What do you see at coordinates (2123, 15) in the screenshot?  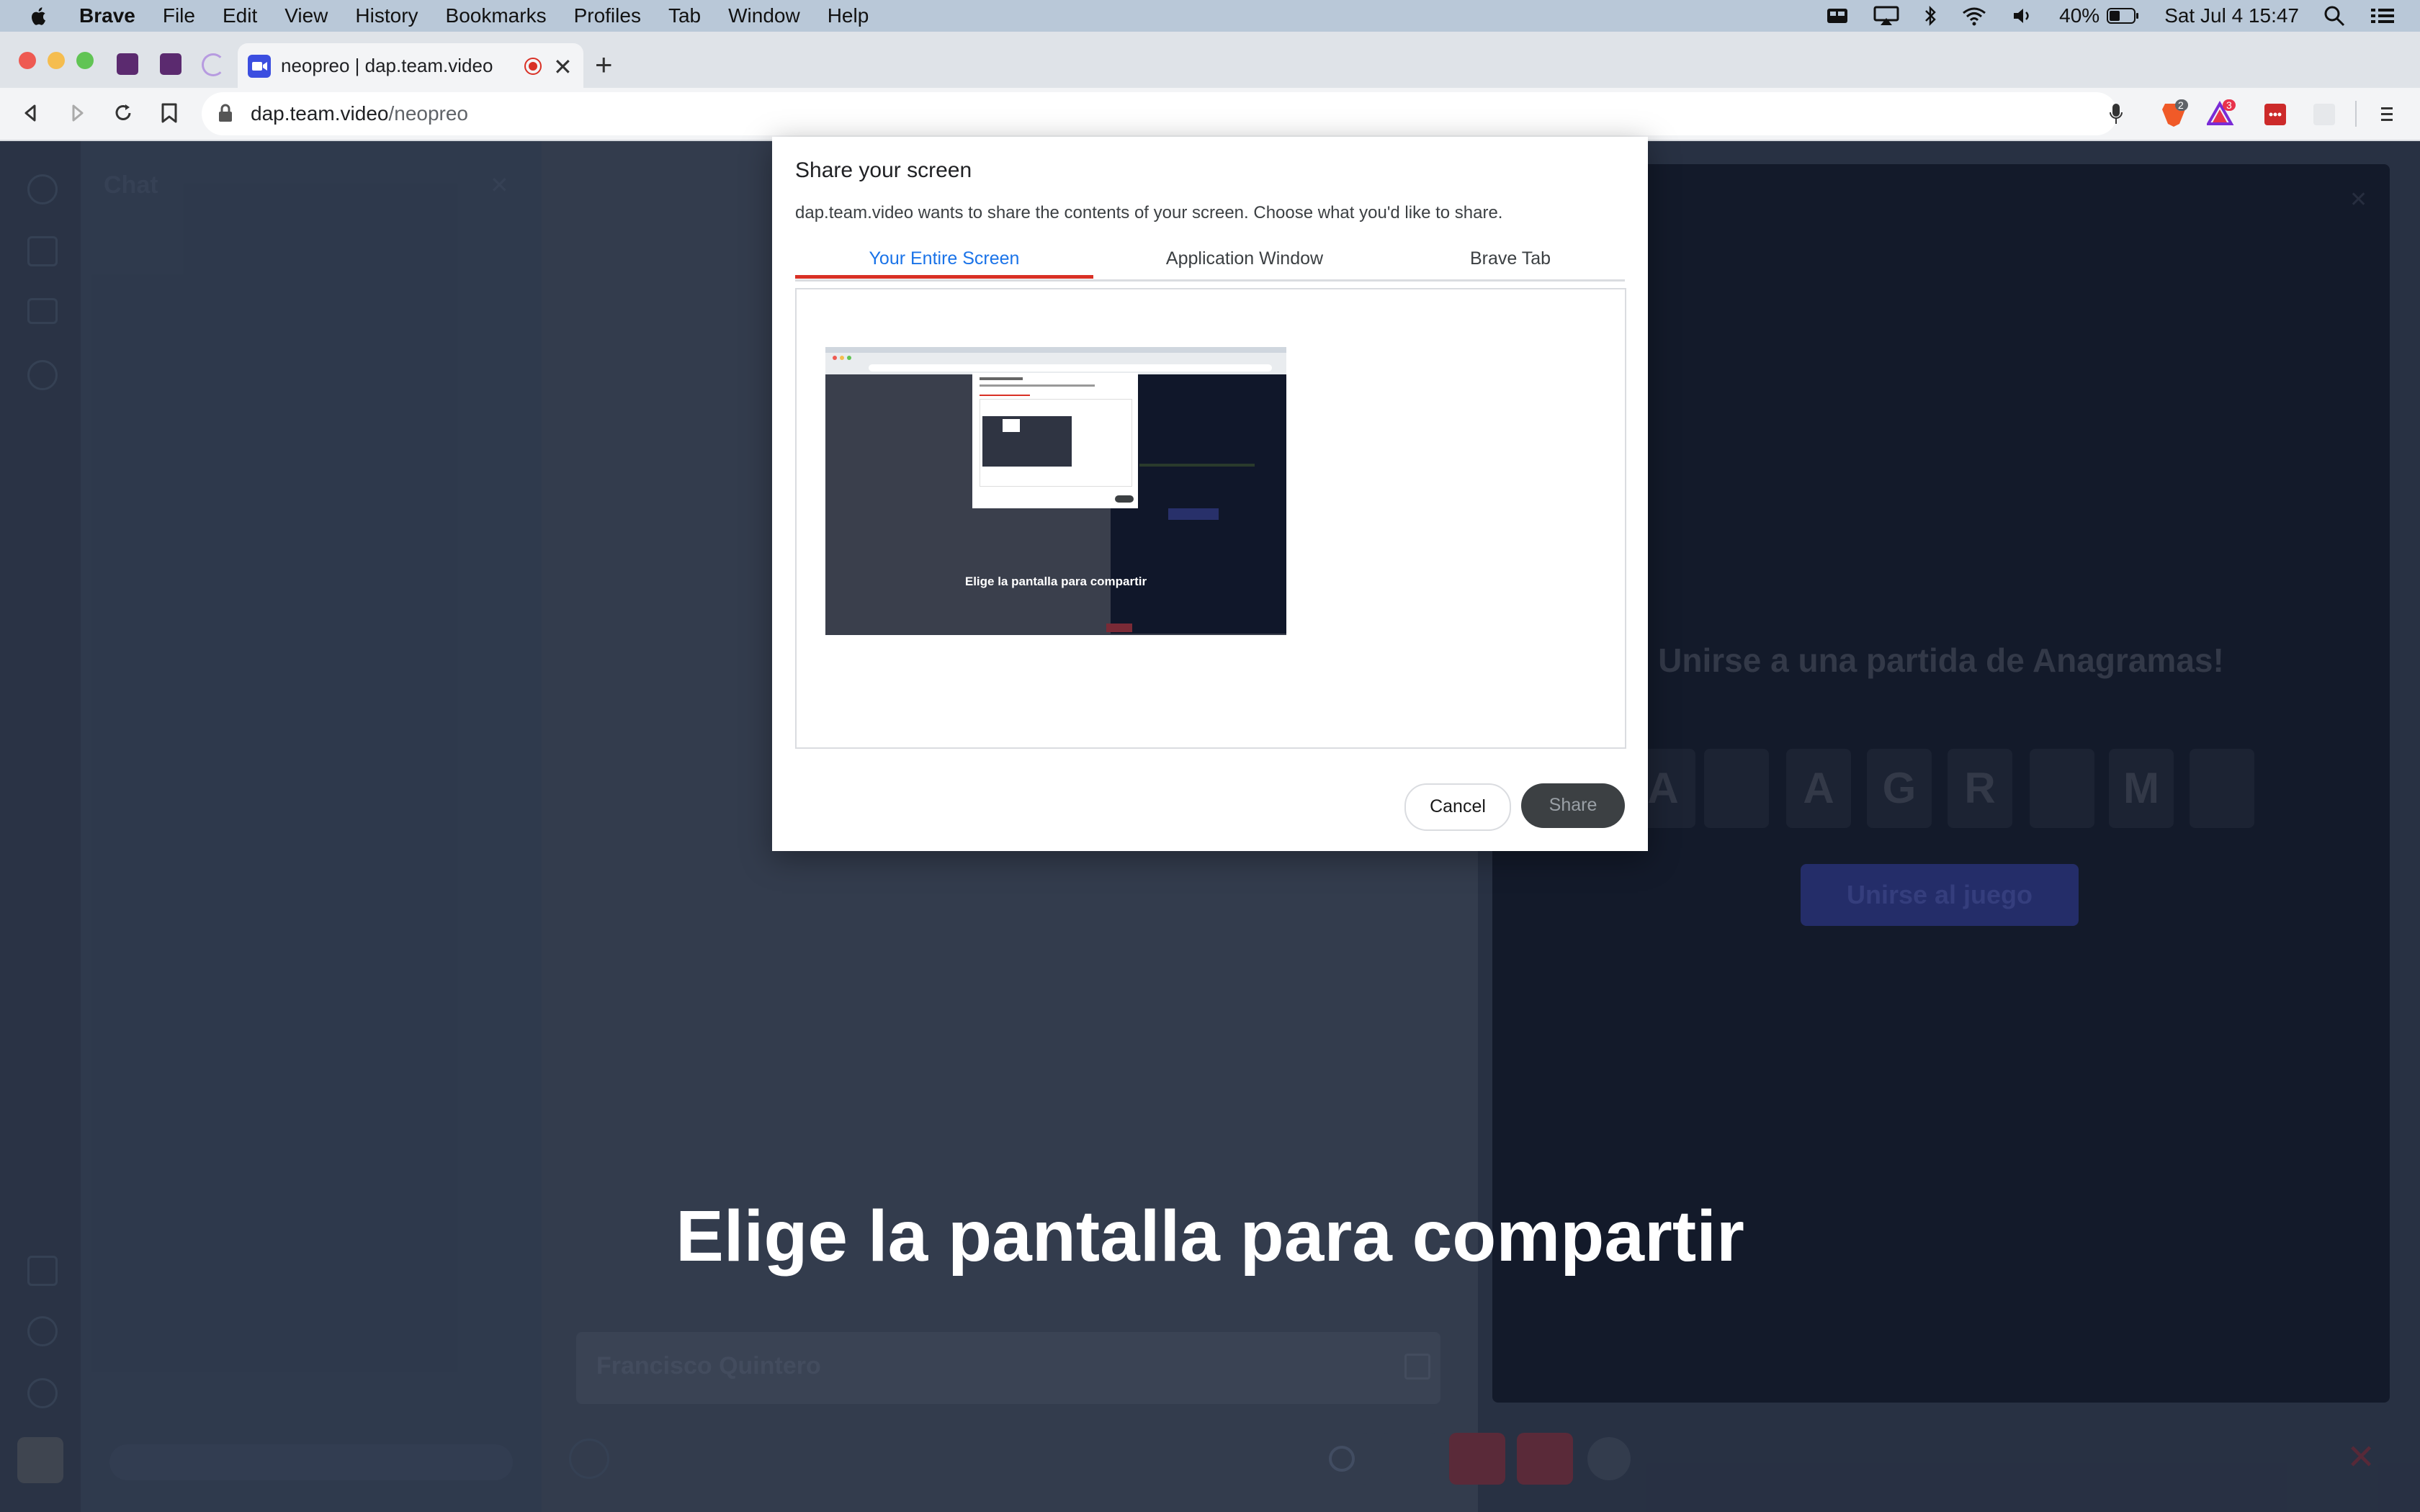 I see `battery-icon` at bounding box center [2123, 15].